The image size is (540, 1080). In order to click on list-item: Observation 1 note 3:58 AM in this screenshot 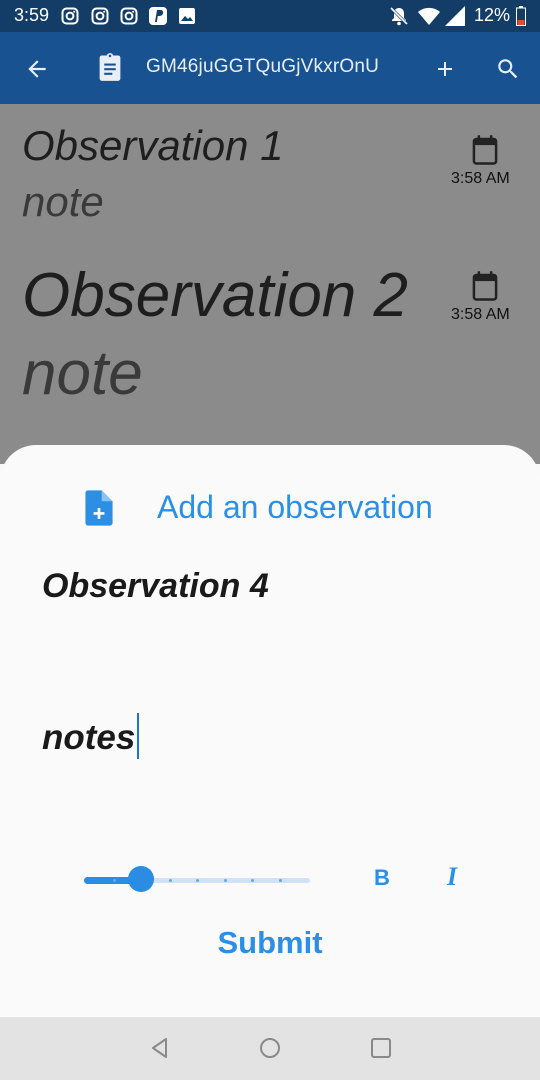, I will do `click(270, 169)`.